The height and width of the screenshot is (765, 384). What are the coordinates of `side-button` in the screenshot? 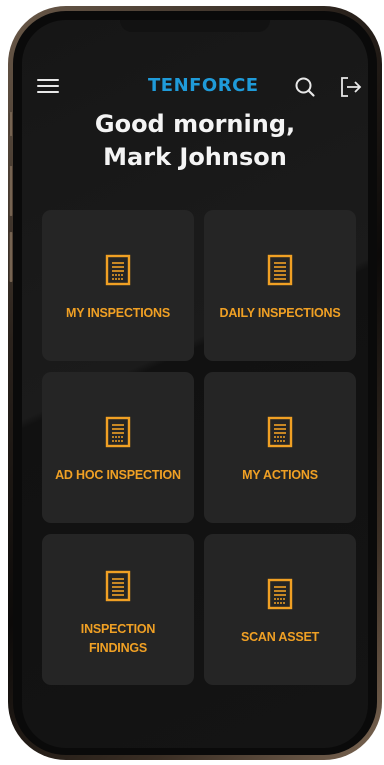 It's located at (11, 124).